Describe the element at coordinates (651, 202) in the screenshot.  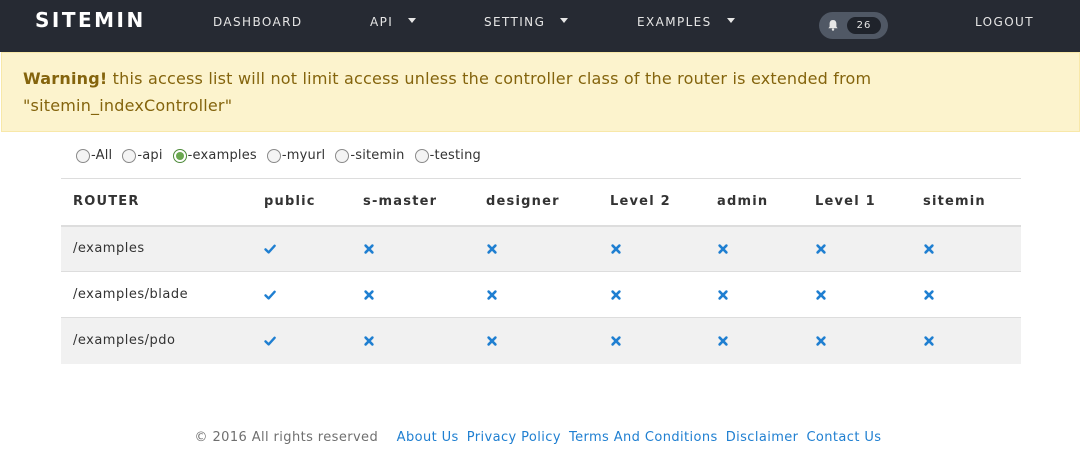
I see `column-header: Level 2` at that location.